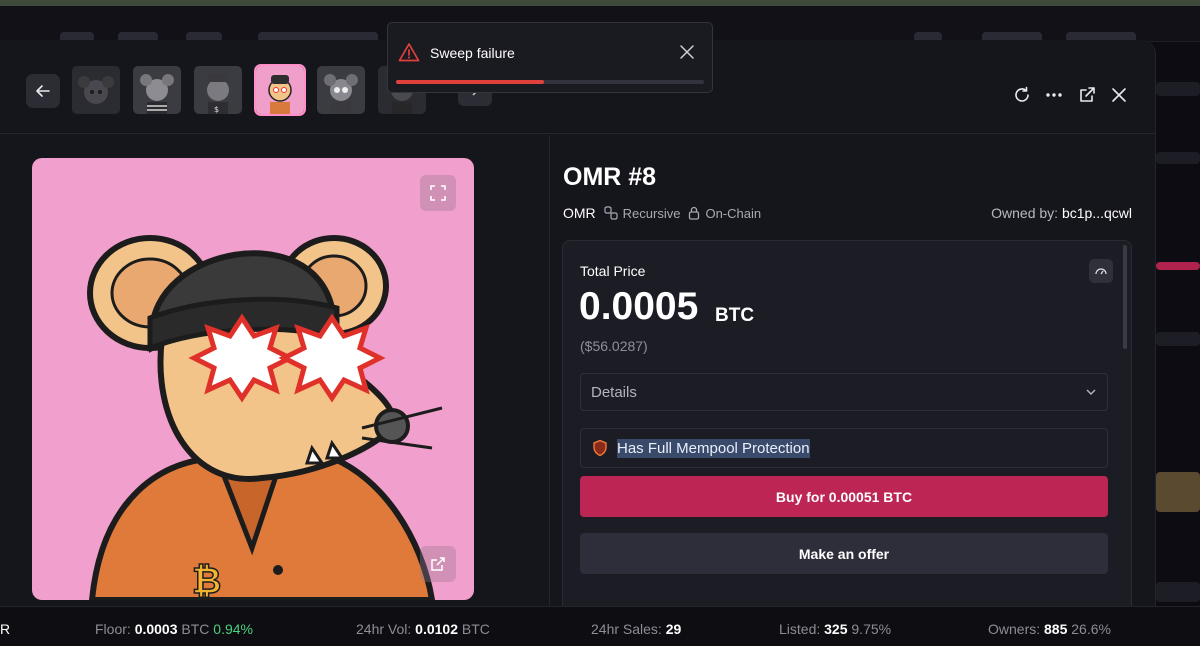  What do you see at coordinates (1014, 629) in the screenshot?
I see `owners-label: Owners:` at bounding box center [1014, 629].